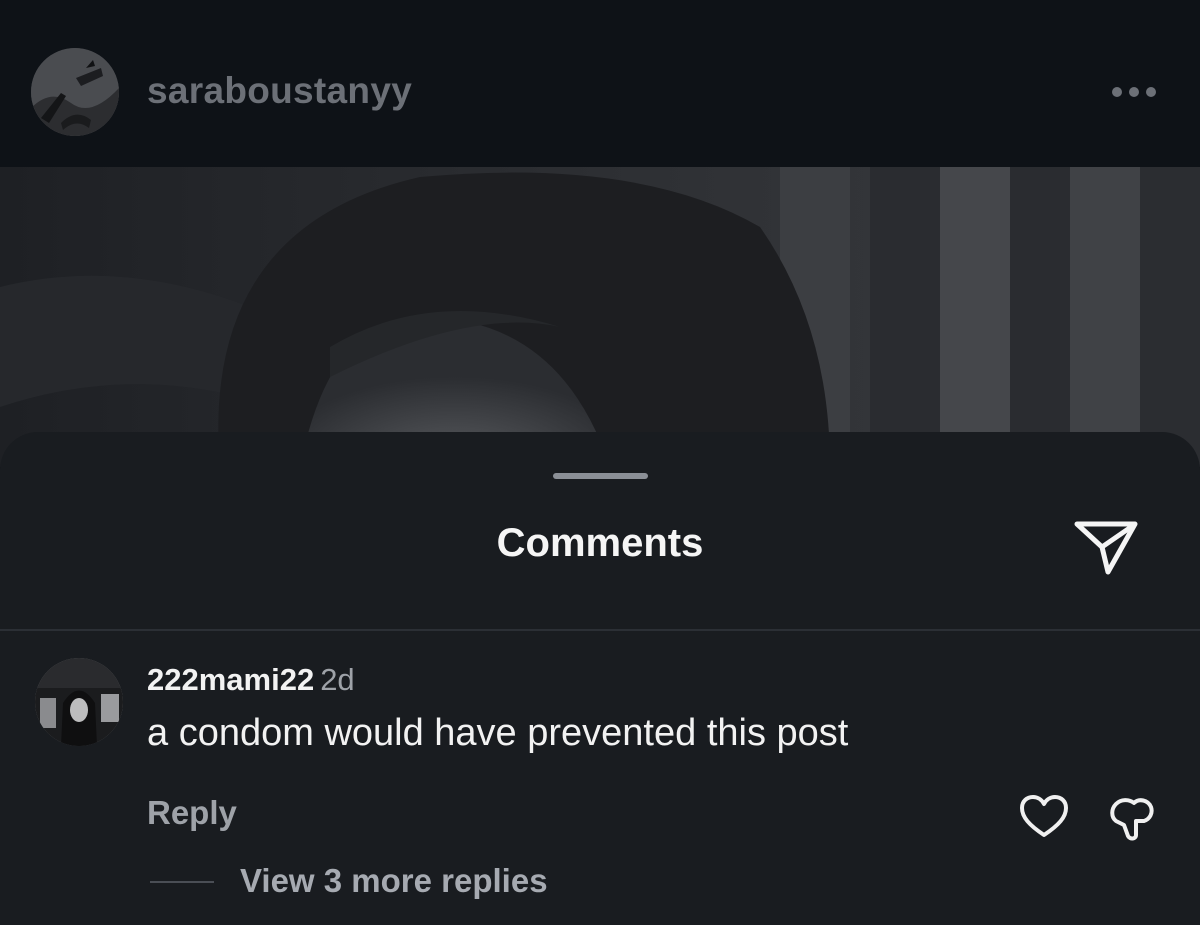 This screenshot has width=1200, height=925. Describe the element at coordinates (600, 630) in the screenshot. I see `divider` at that location.